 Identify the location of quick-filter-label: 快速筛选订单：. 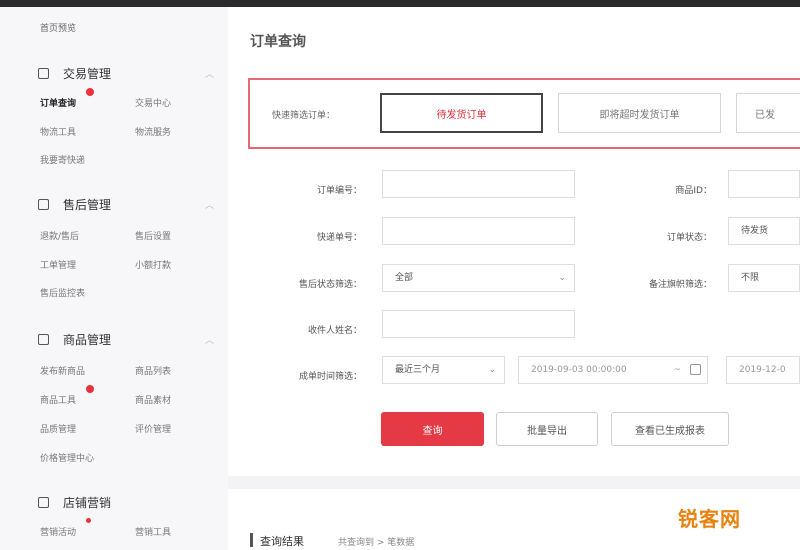
(304, 116).